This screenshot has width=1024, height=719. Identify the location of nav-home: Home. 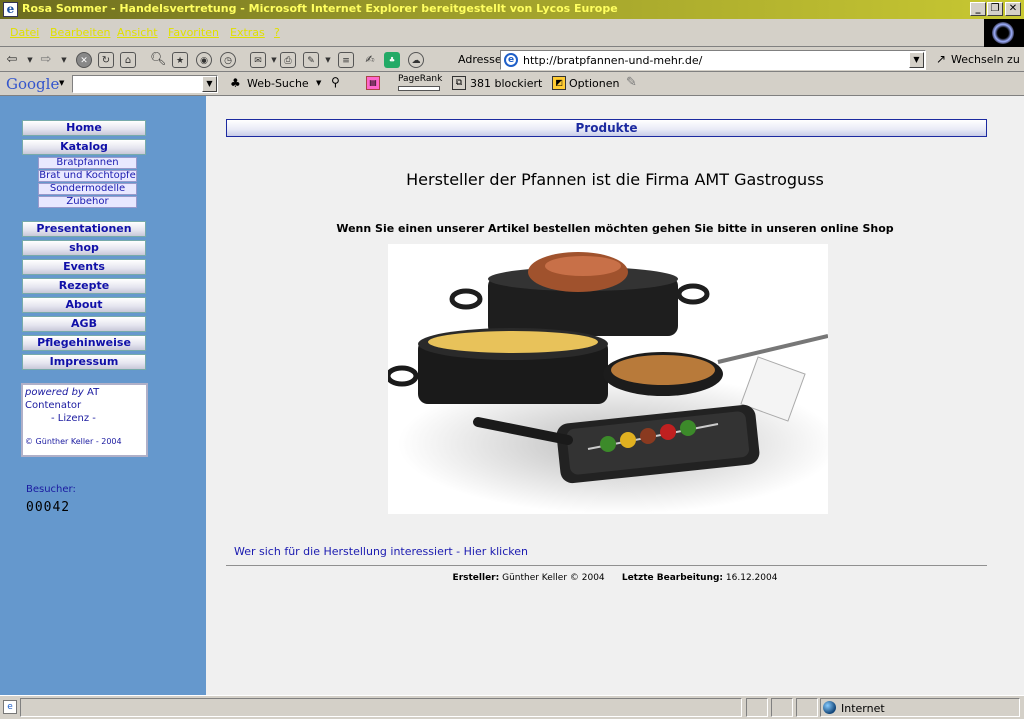
(84, 128).